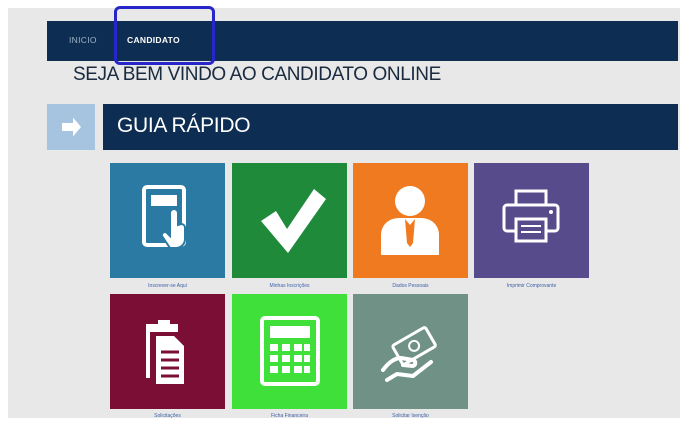 This screenshot has height=426, width=688. I want to click on money-hand-icon, so click(409, 354).